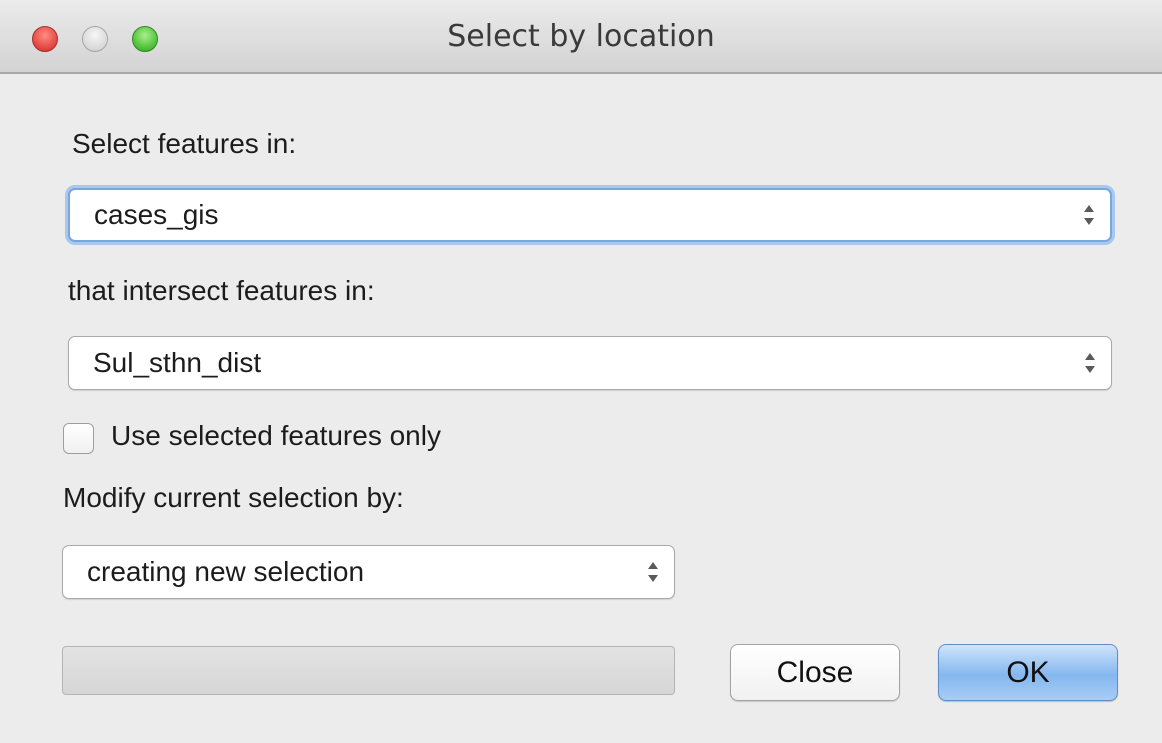 The height and width of the screenshot is (743, 1162). Describe the element at coordinates (78, 438) in the screenshot. I see `use-selected-features-checkbox` at that location.